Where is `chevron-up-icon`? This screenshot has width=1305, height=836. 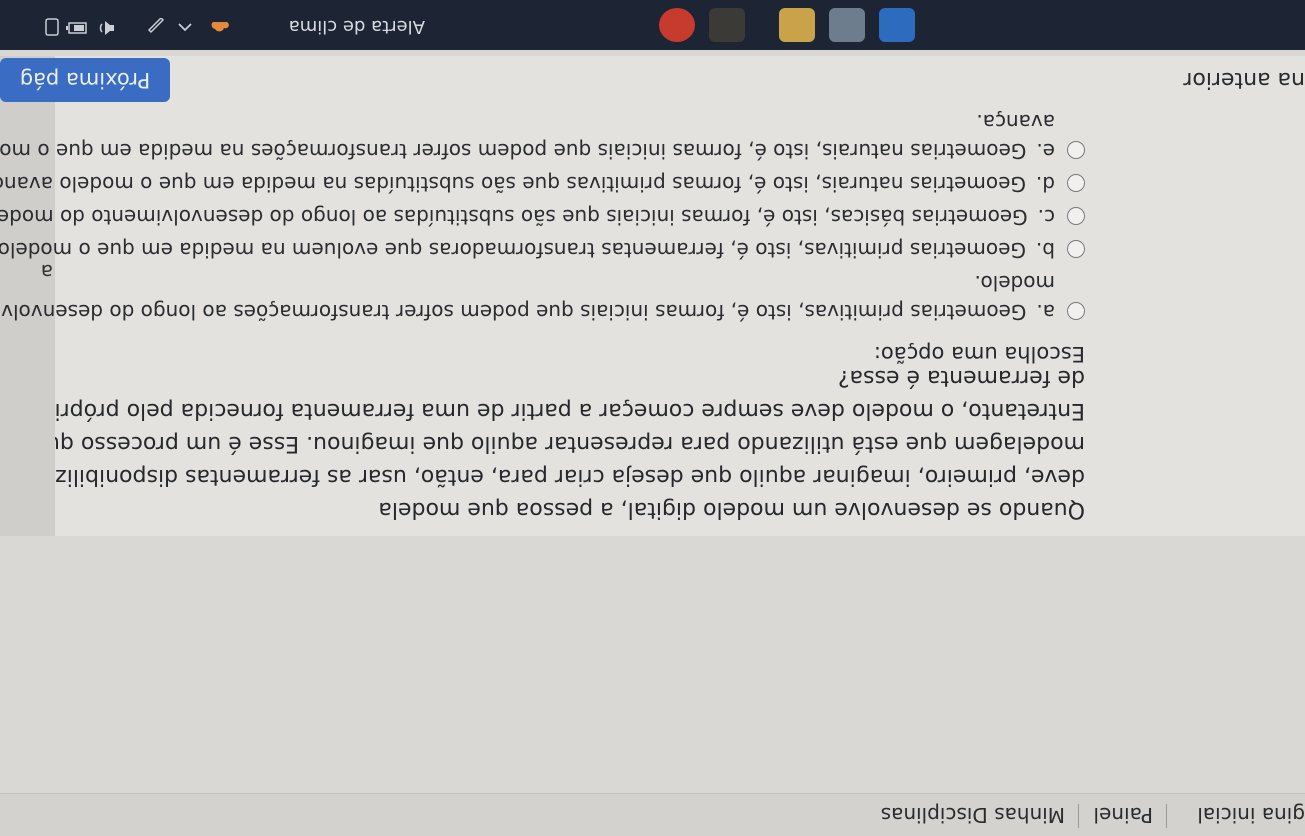 chevron-up-icon is located at coordinates (185, 26).